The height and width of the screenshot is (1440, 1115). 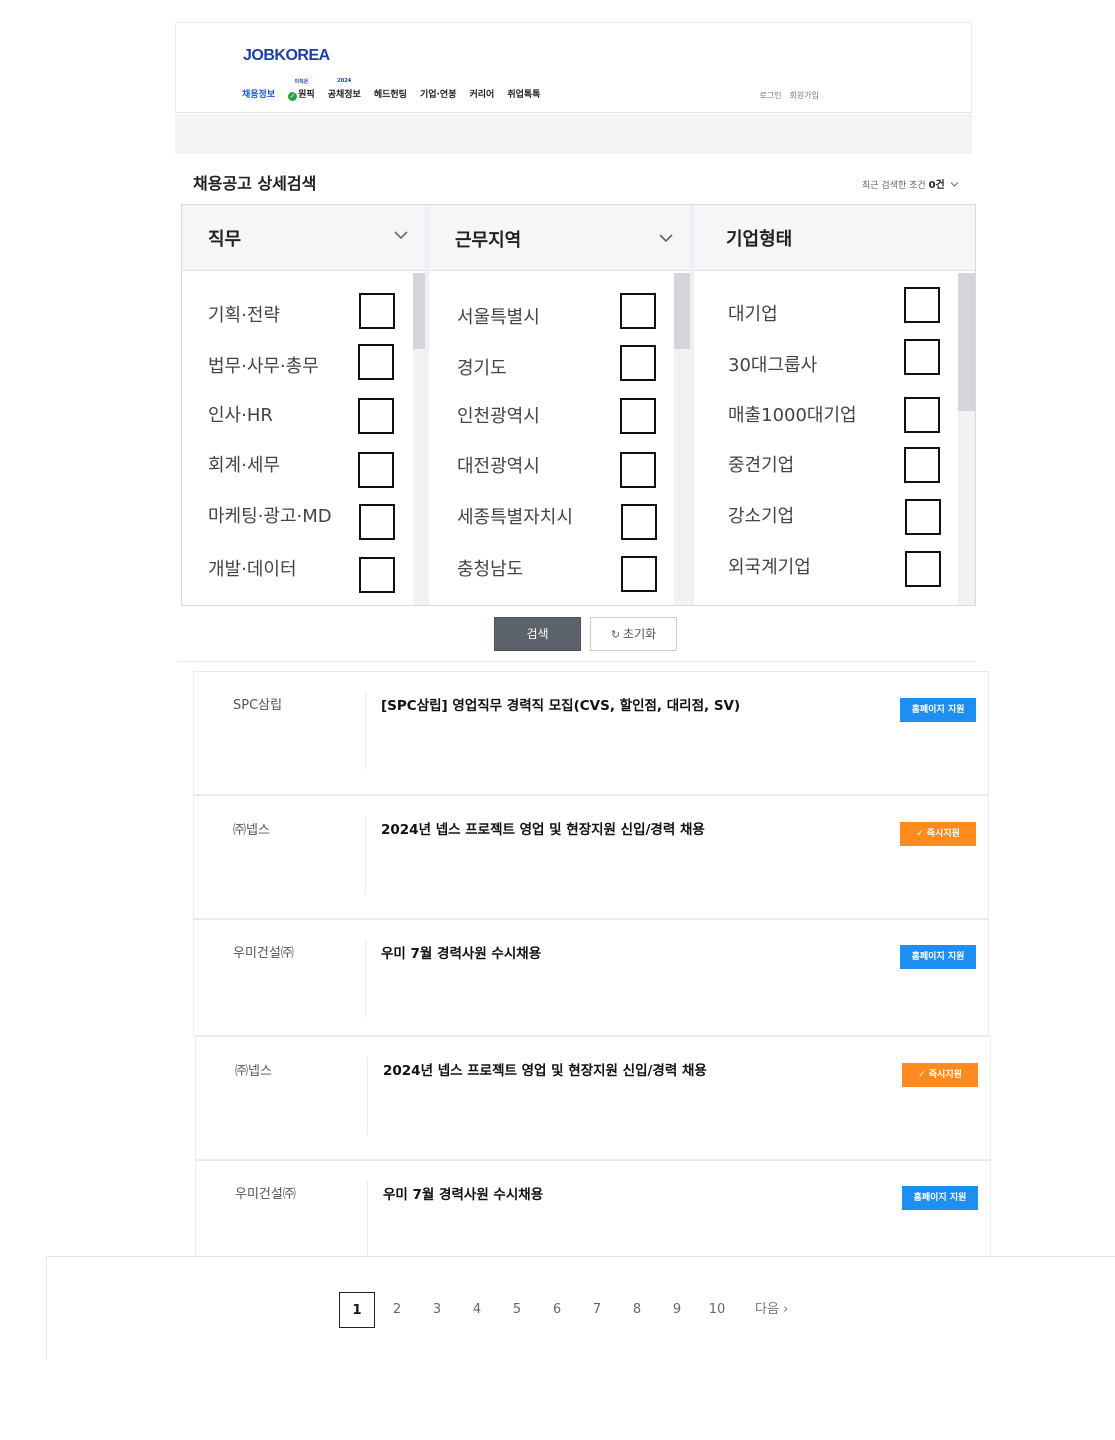 I want to click on page-8: 8, so click(x=637, y=1310).